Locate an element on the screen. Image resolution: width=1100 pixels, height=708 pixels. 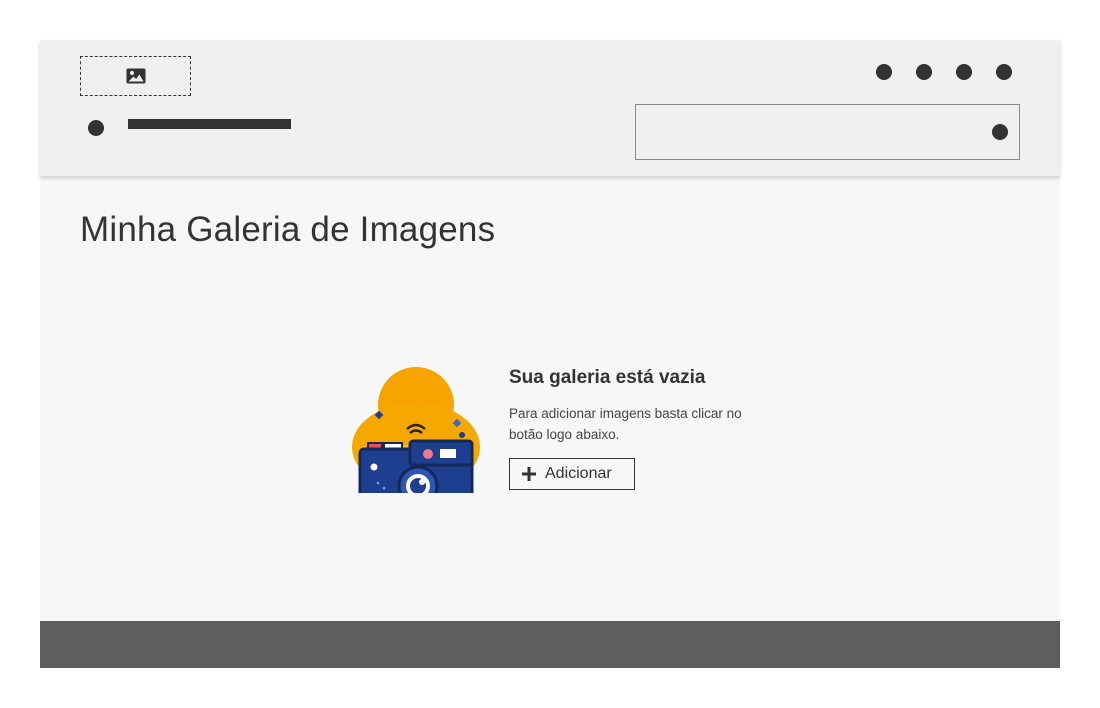
image-icon is located at coordinates (135, 76).